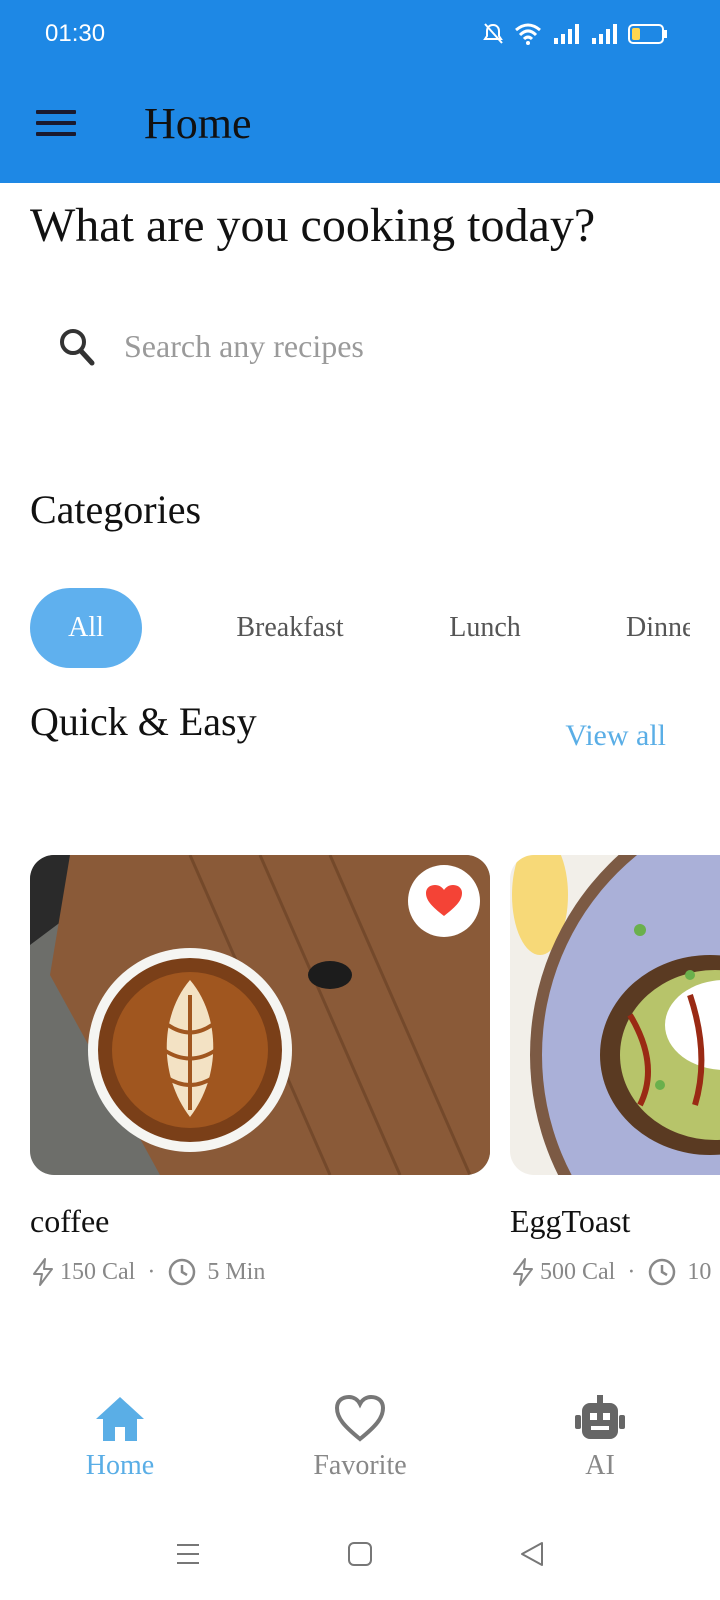 This screenshot has width=720, height=1600. What do you see at coordinates (313, 225) in the screenshot?
I see `page-headline: What are you cooking today?` at bounding box center [313, 225].